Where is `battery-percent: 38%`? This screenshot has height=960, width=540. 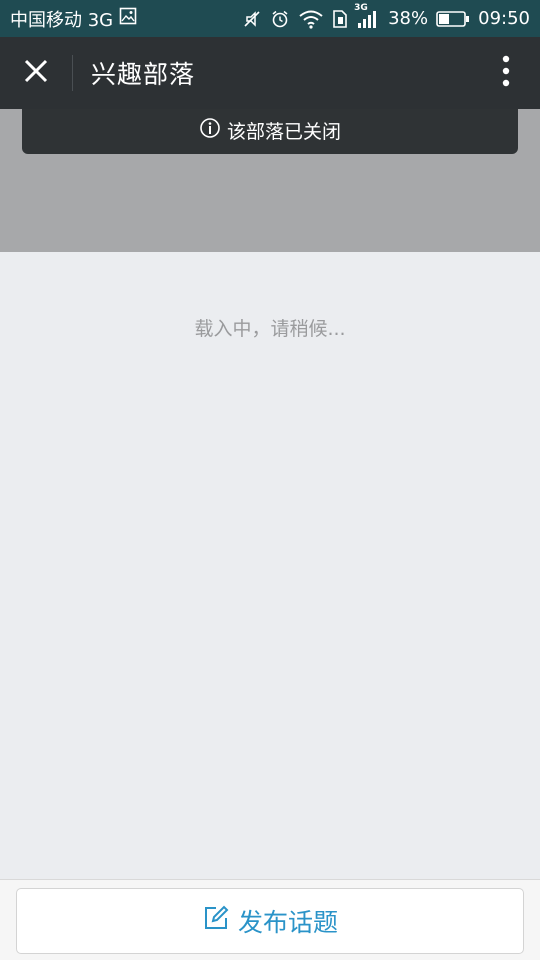 battery-percent: 38% is located at coordinates (408, 18).